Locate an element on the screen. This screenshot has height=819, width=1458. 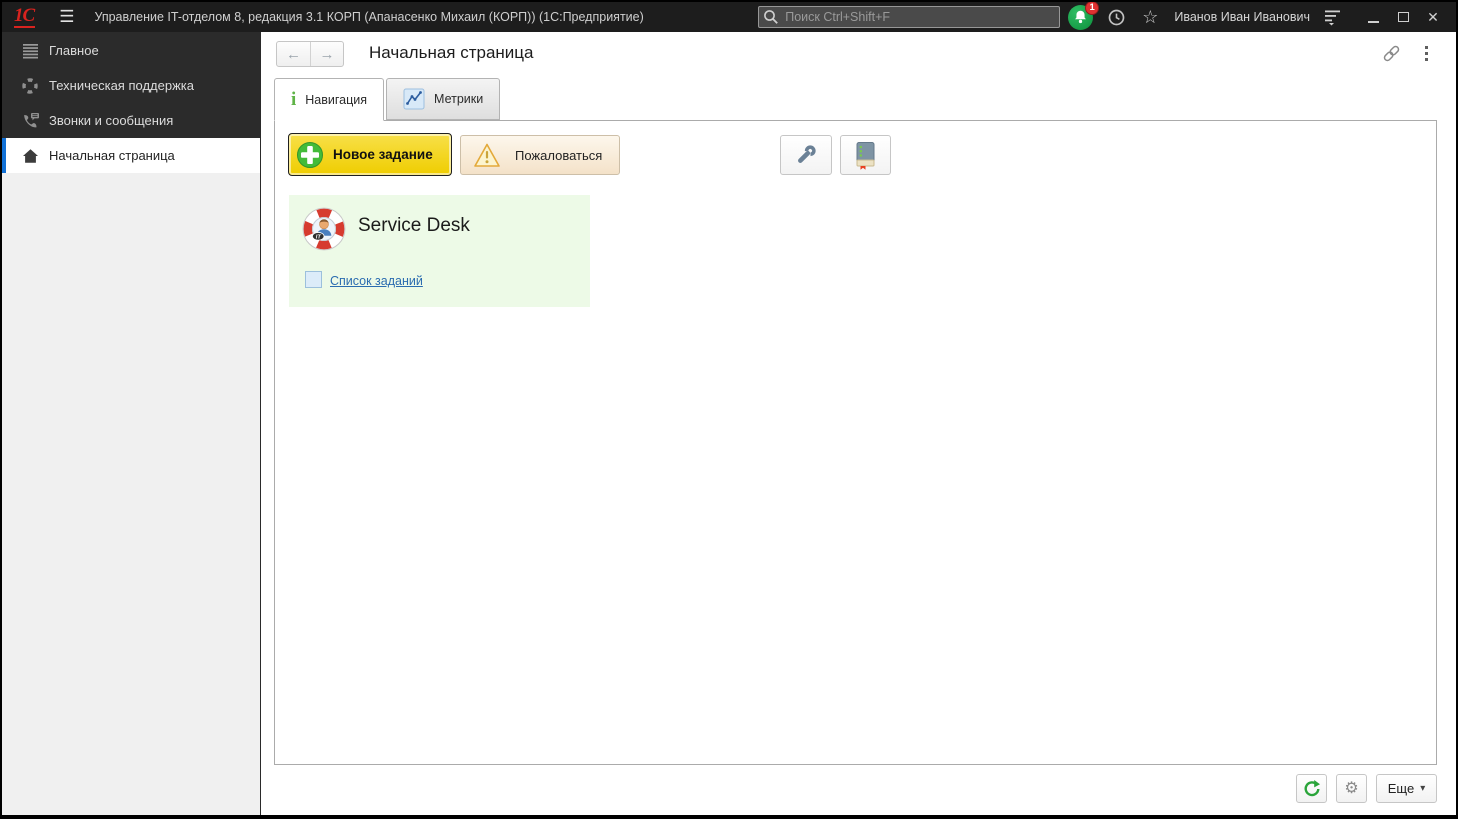
get-link-button is located at coordinates (1391, 53).